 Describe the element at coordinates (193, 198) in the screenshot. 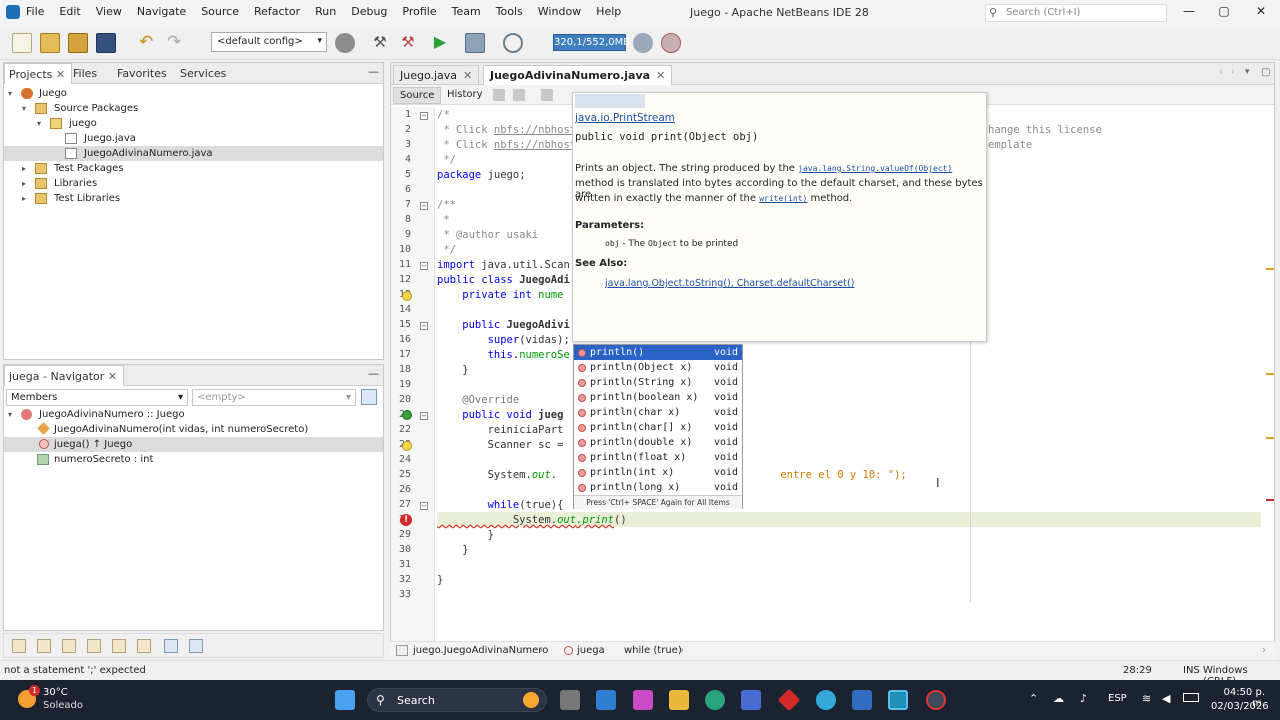

I see `tree-item-test-libraries: ▸ Test Libraries` at that location.